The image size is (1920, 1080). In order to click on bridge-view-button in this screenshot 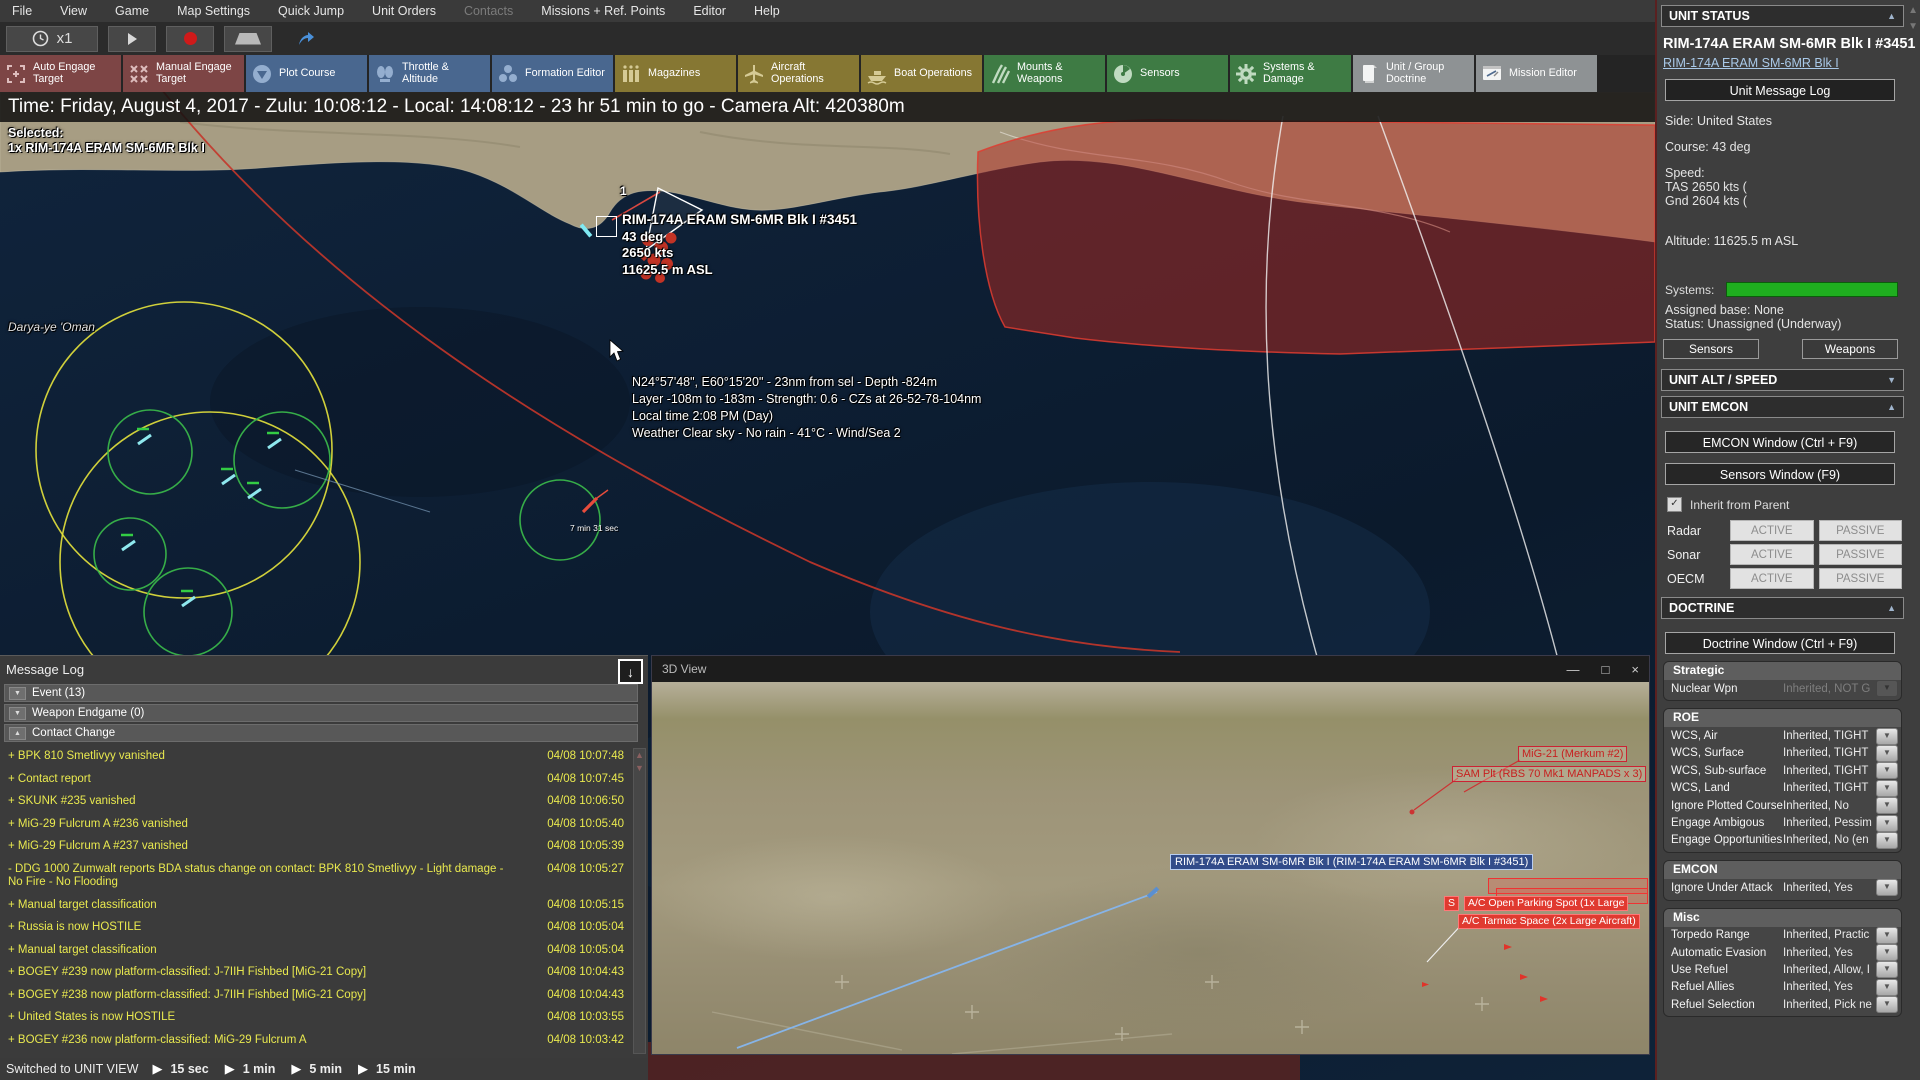, I will do `click(248, 38)`.